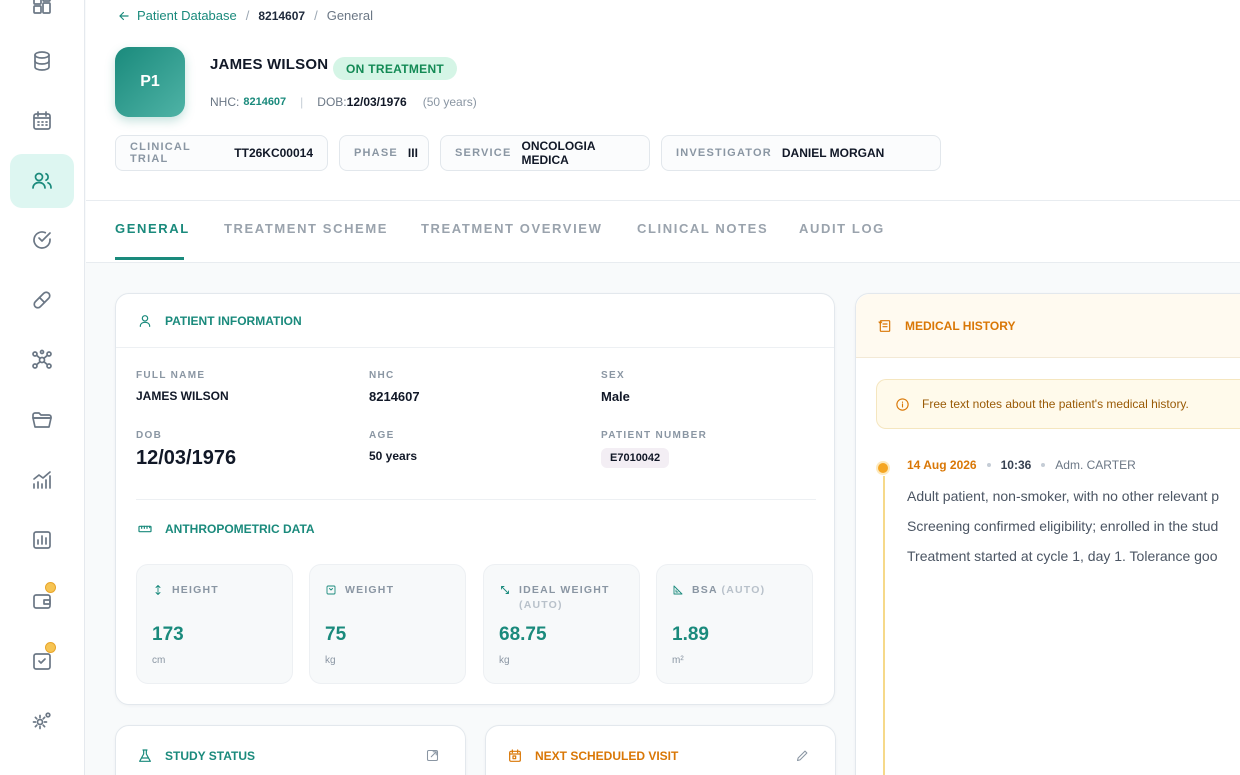  I want to click on external-link-icon, so click(432, 755).